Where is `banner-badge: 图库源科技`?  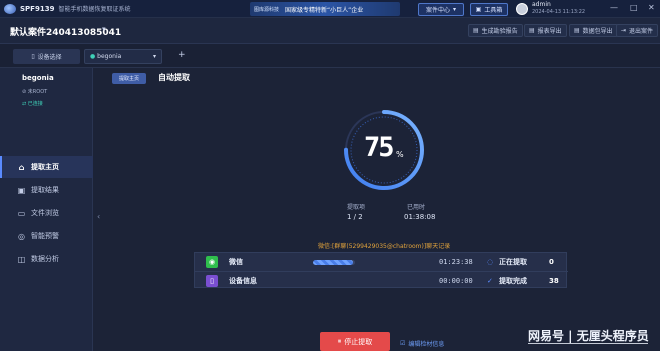 banner-badge: 图库源科技 is located at coordinates (267, 9).